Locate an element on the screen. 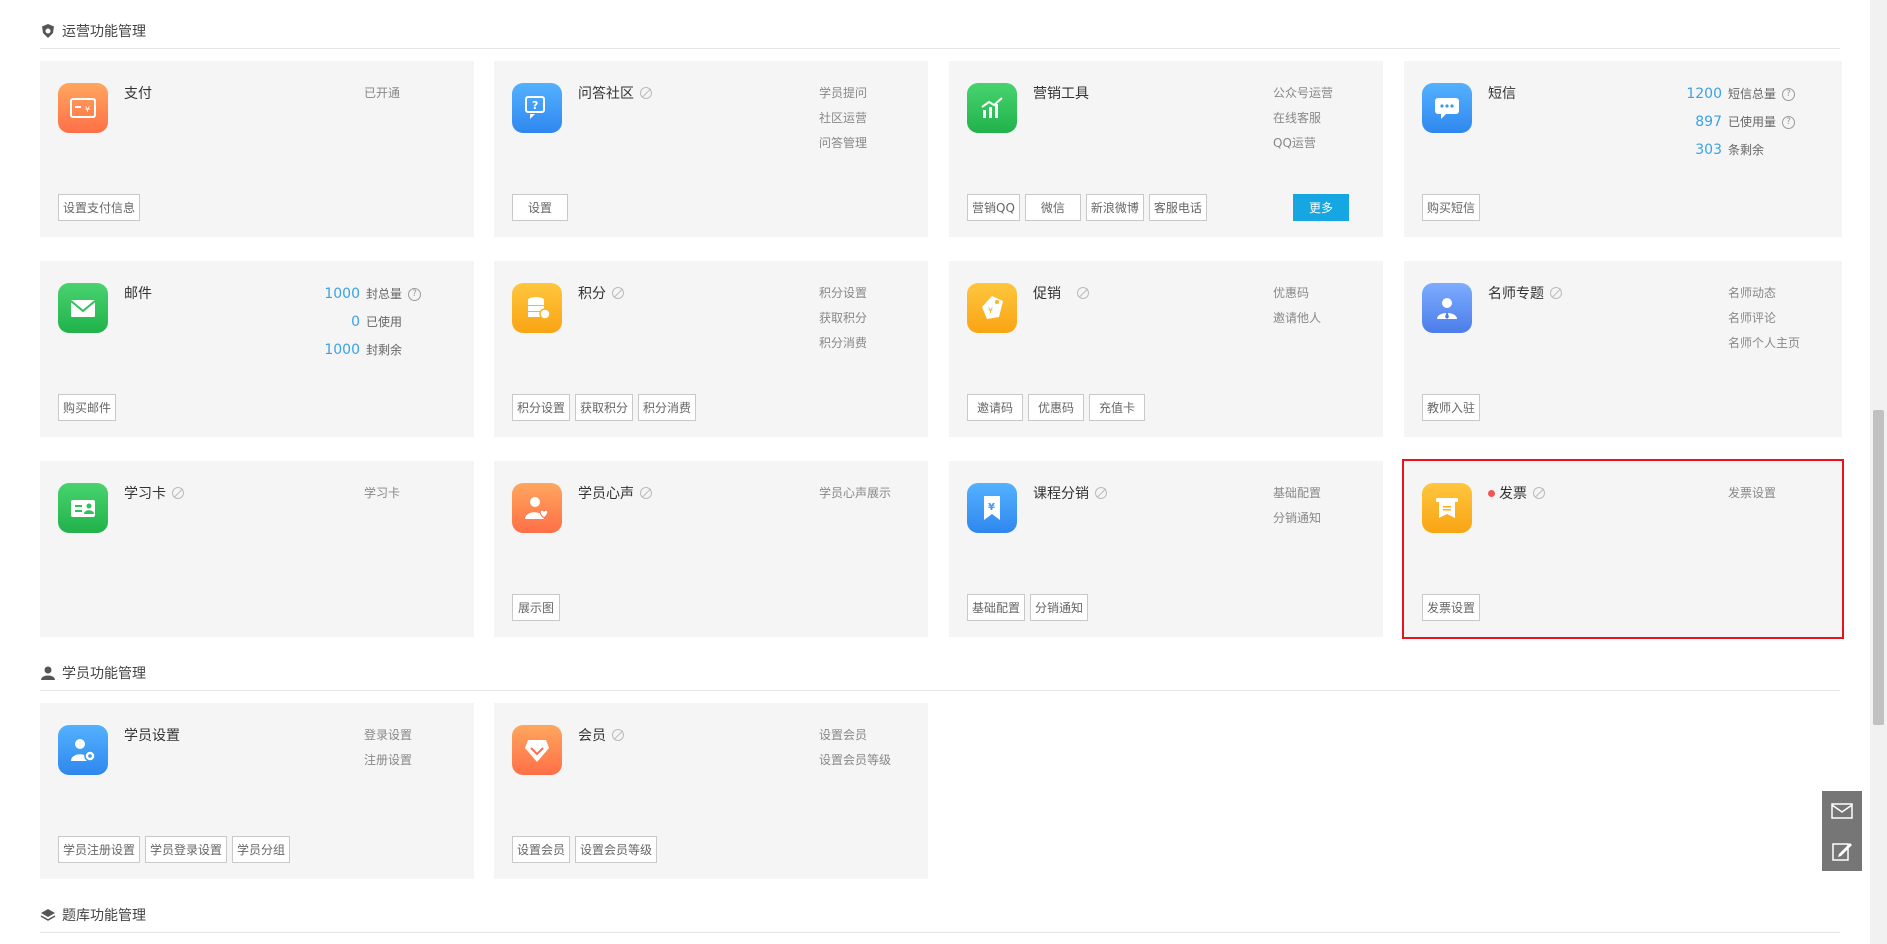  link-item: 积分设置 is located at coordinates (843, 293).